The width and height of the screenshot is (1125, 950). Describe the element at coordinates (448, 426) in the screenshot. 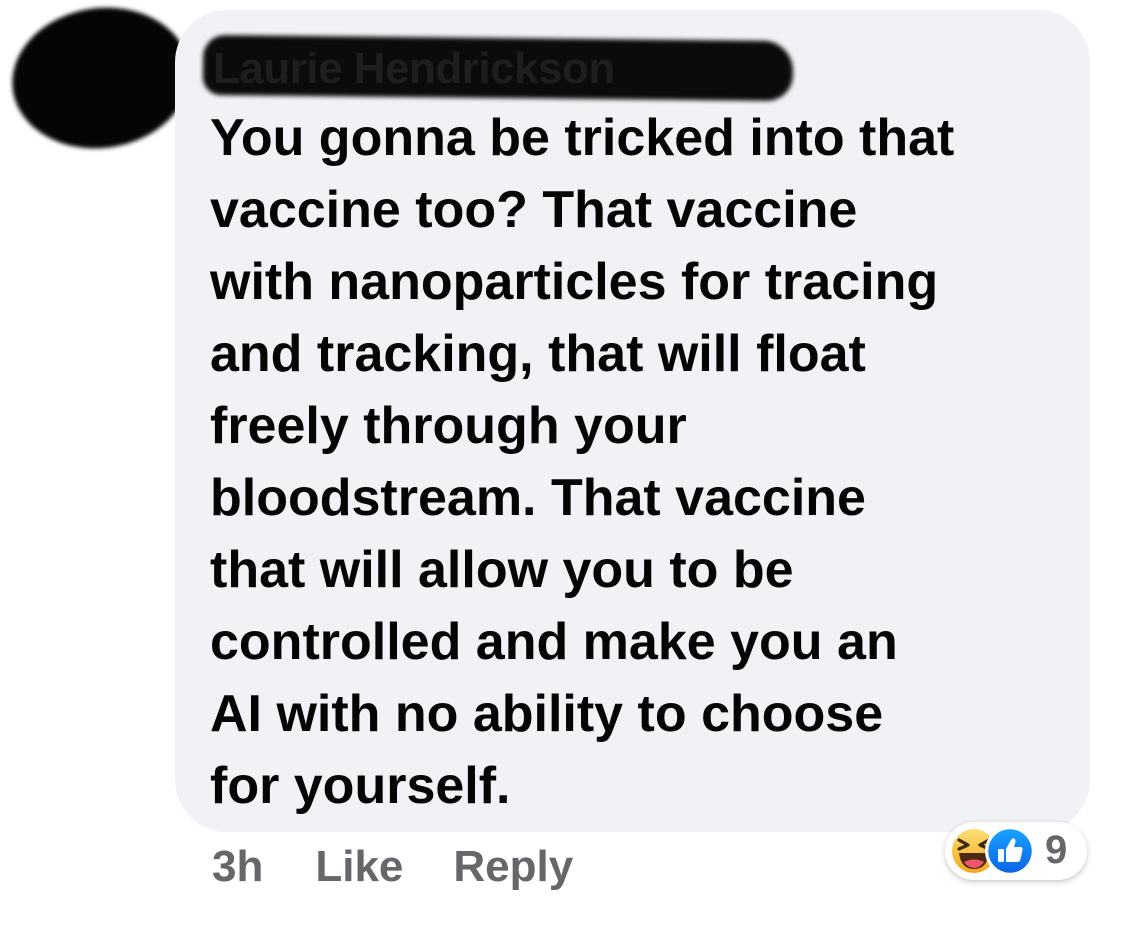

I see `comment-line: freely through your` at that location.